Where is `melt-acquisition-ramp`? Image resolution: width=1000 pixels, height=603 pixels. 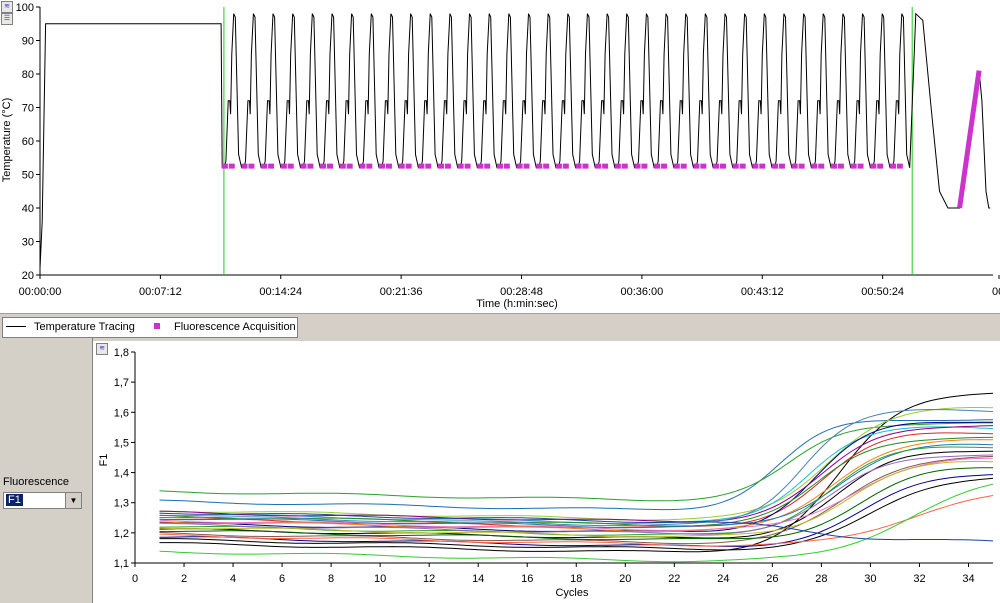
melt-acquisition-ramp is located at coordinates (969, 139).